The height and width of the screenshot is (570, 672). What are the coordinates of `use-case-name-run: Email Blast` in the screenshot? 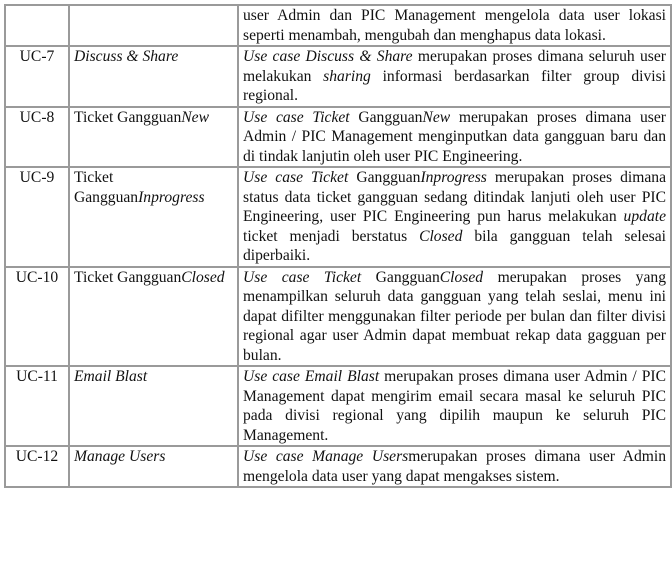 It's located at (111, 376).